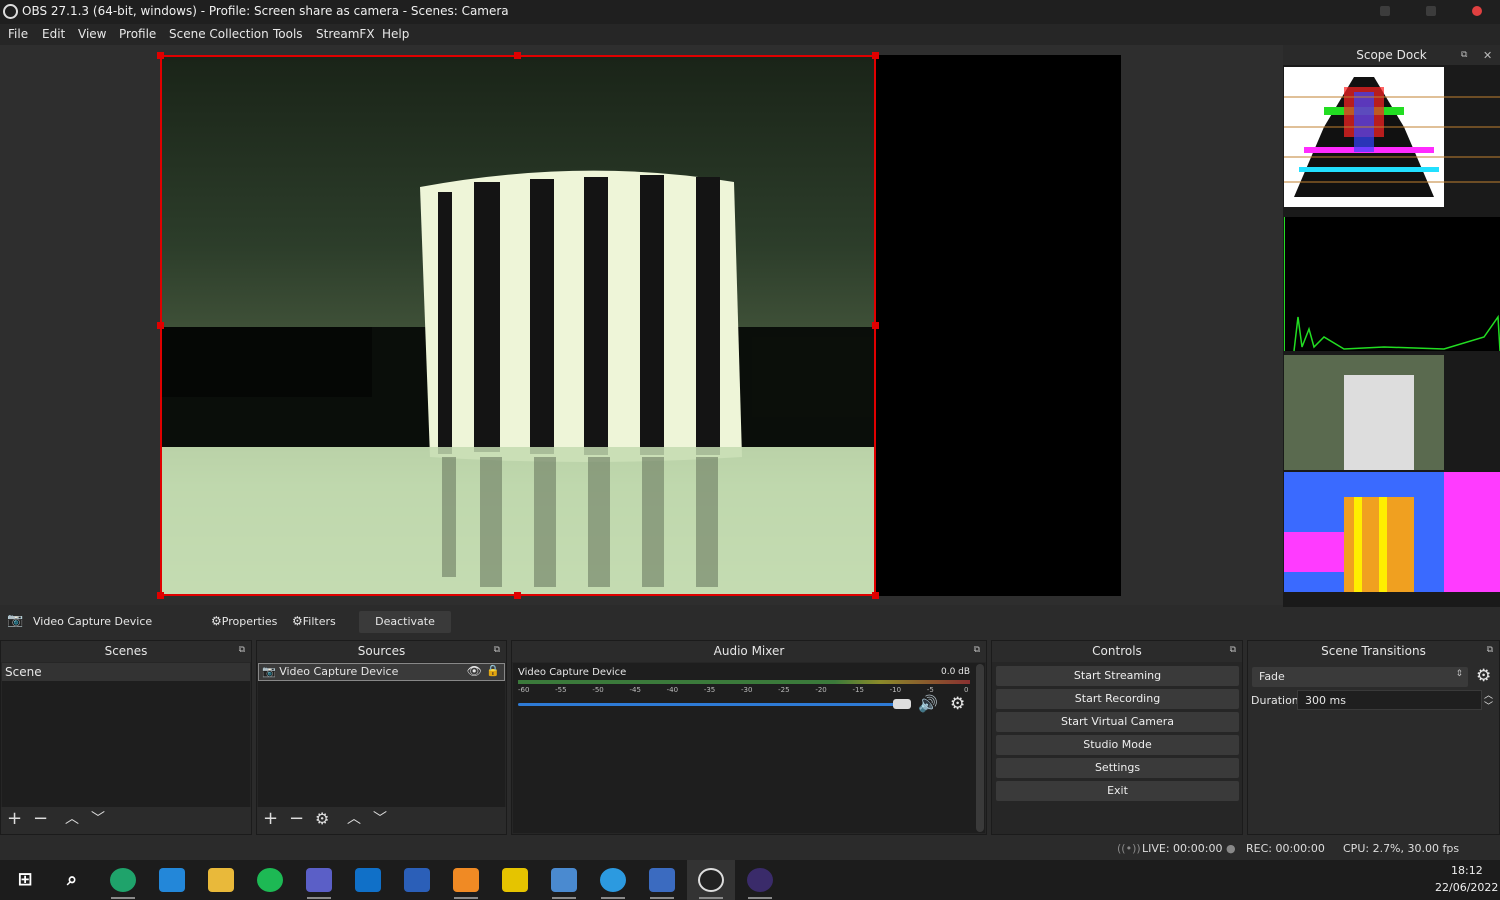  I want to click on mixer-scrollbar, so click(980, 748).